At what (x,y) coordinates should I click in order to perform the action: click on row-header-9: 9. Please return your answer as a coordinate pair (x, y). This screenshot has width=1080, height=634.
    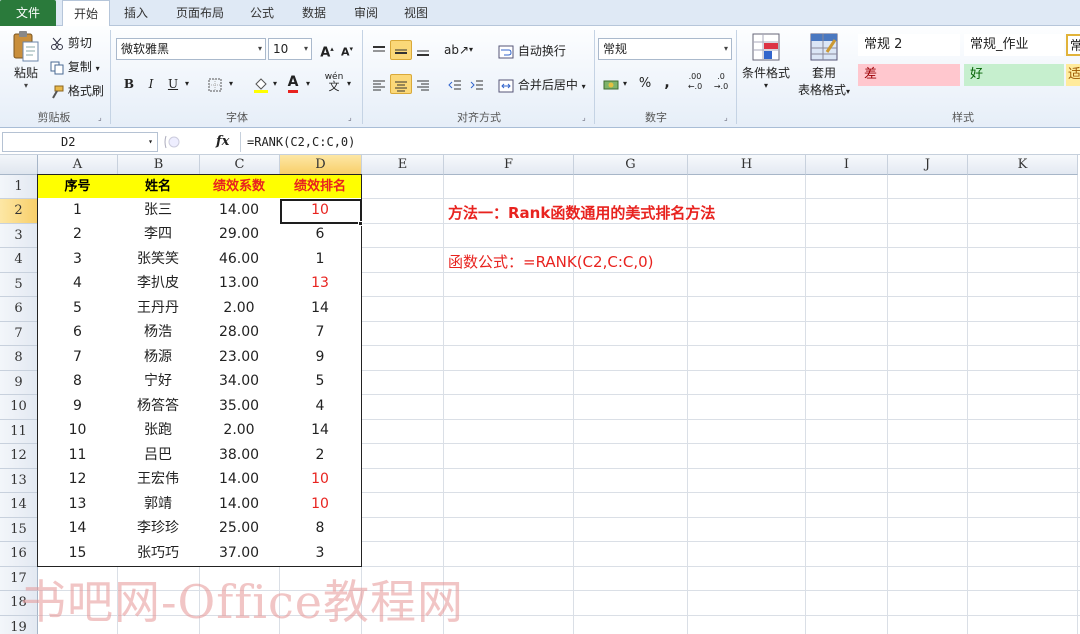
    Looking at the image, I should click on (19, 383).